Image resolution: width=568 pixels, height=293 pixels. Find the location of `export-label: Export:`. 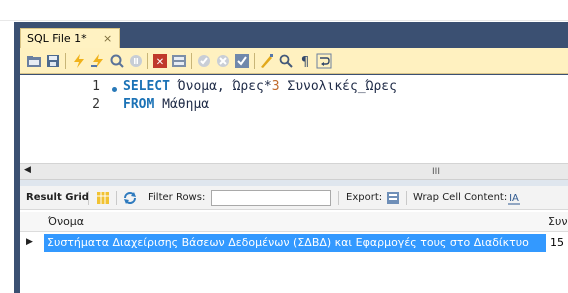

export-label: Export: is located at coordinates (364, 197).